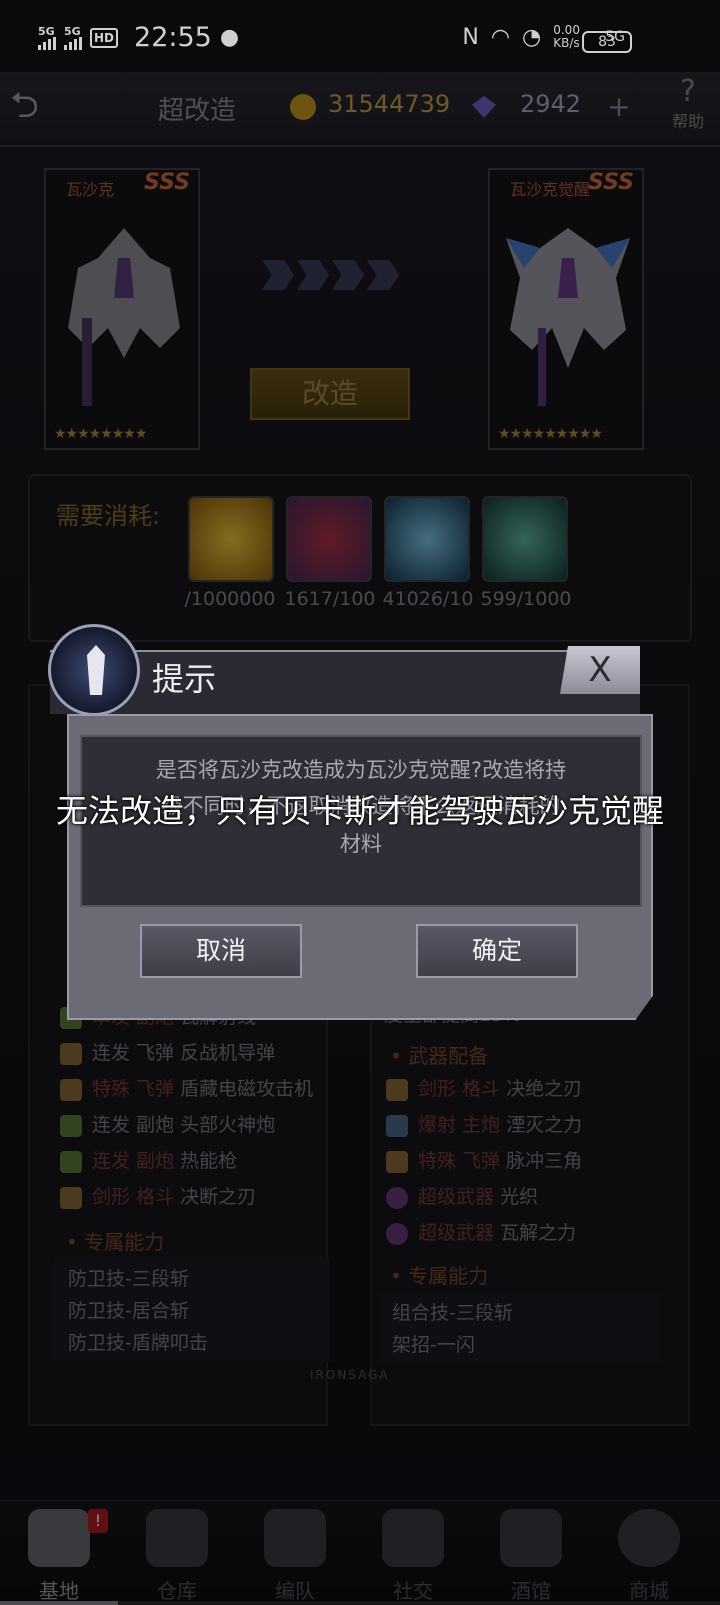  Describe the element at coordinates (94, 670) in the screenshot. I see `mech-emblem-icon` at that location.